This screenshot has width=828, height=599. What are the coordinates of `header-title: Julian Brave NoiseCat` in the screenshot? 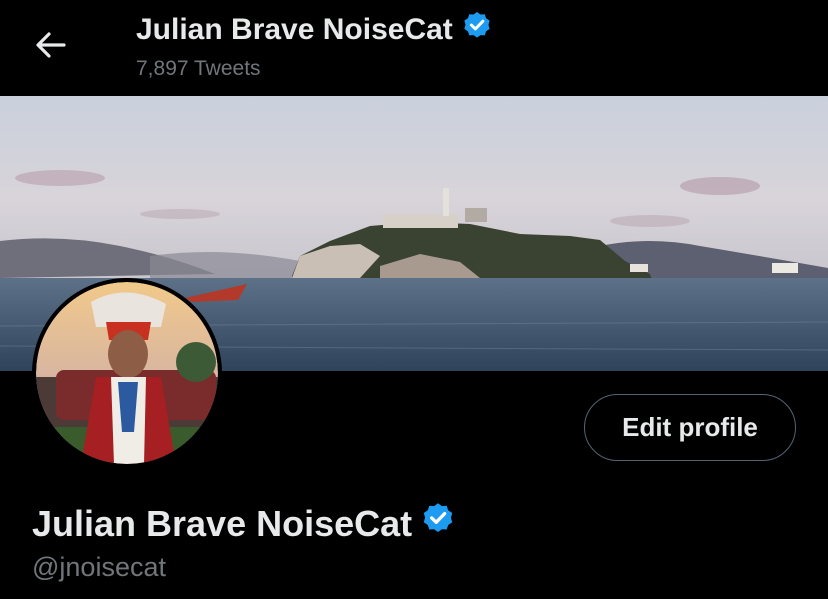 It's located at (294, 29).